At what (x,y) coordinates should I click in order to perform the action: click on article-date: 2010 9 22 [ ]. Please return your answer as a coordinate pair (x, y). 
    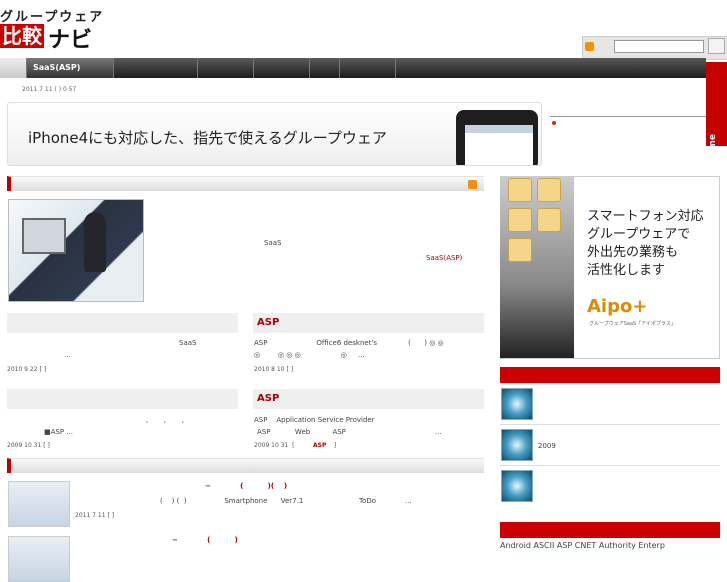
    Looking at the image, I should click on (27, 369).